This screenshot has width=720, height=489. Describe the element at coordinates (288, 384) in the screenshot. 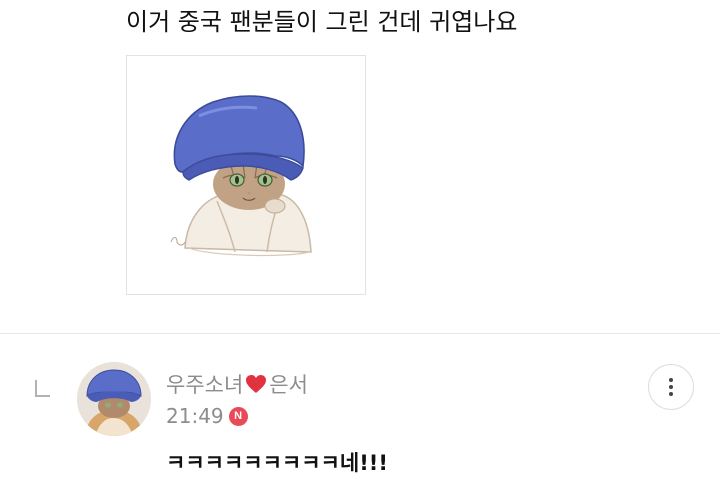

I see `author-name-suffix: 은서` at that location.